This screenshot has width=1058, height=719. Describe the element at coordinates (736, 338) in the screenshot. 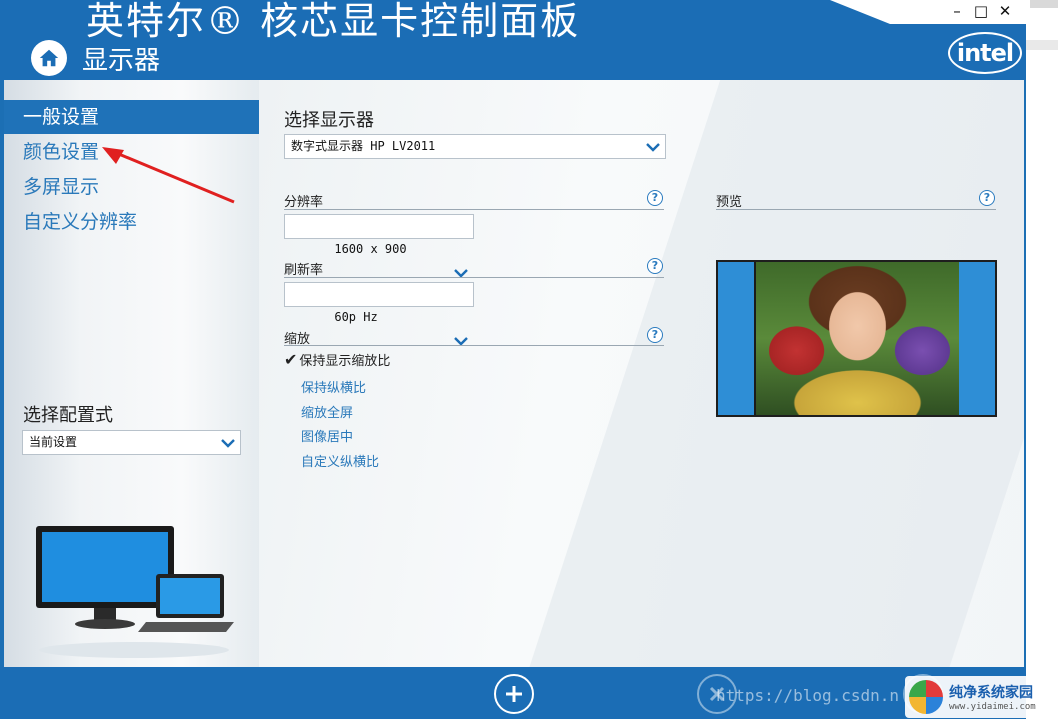

I see `preview-left-bar` at that location.